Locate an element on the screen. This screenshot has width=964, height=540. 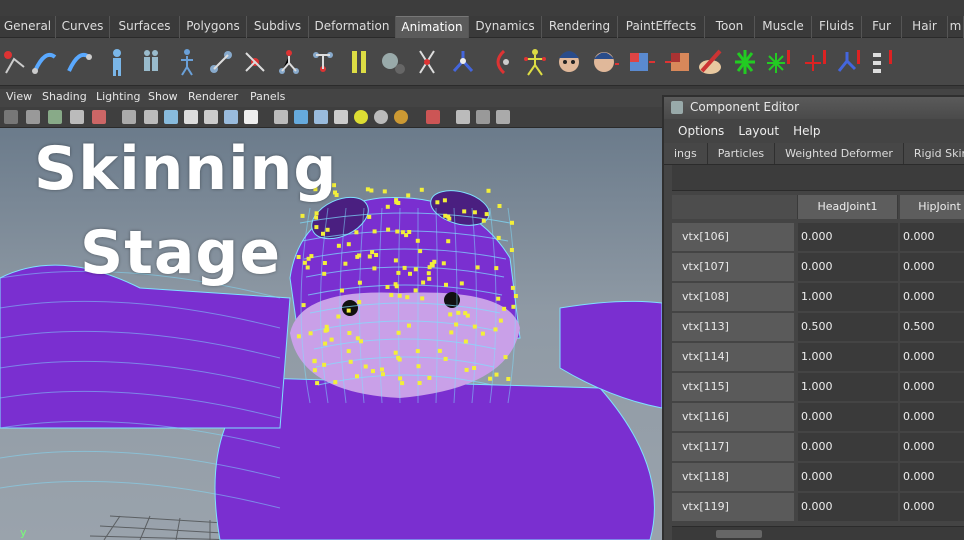
select-camera-icon is located at coordinates (11, 117).